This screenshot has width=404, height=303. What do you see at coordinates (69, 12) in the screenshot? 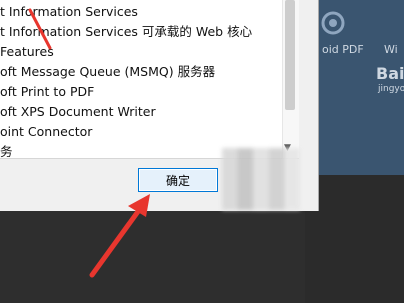
I see `list-item: t Information Services` at bounding box center [69, 12].